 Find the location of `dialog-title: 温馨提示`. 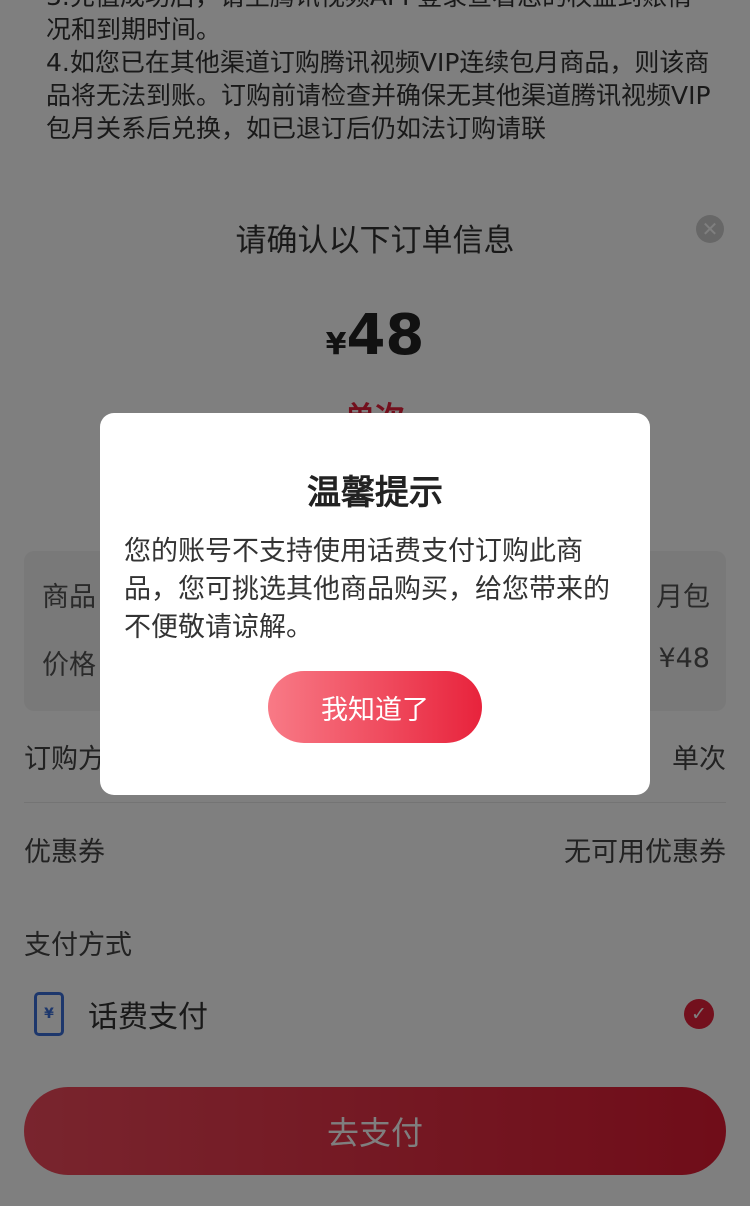

dialog-title: 温馨提示 is located at coordinates (375, 493).